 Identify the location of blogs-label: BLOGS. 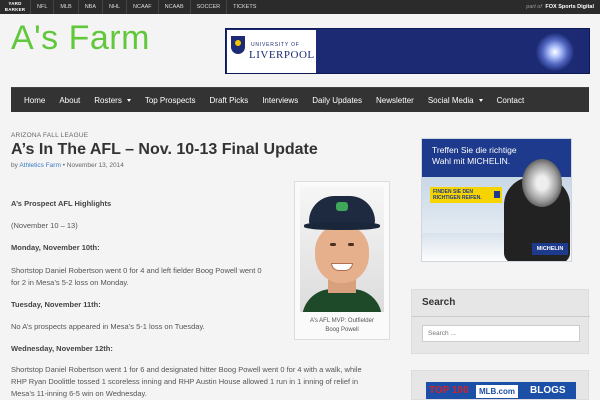
(548, 390).